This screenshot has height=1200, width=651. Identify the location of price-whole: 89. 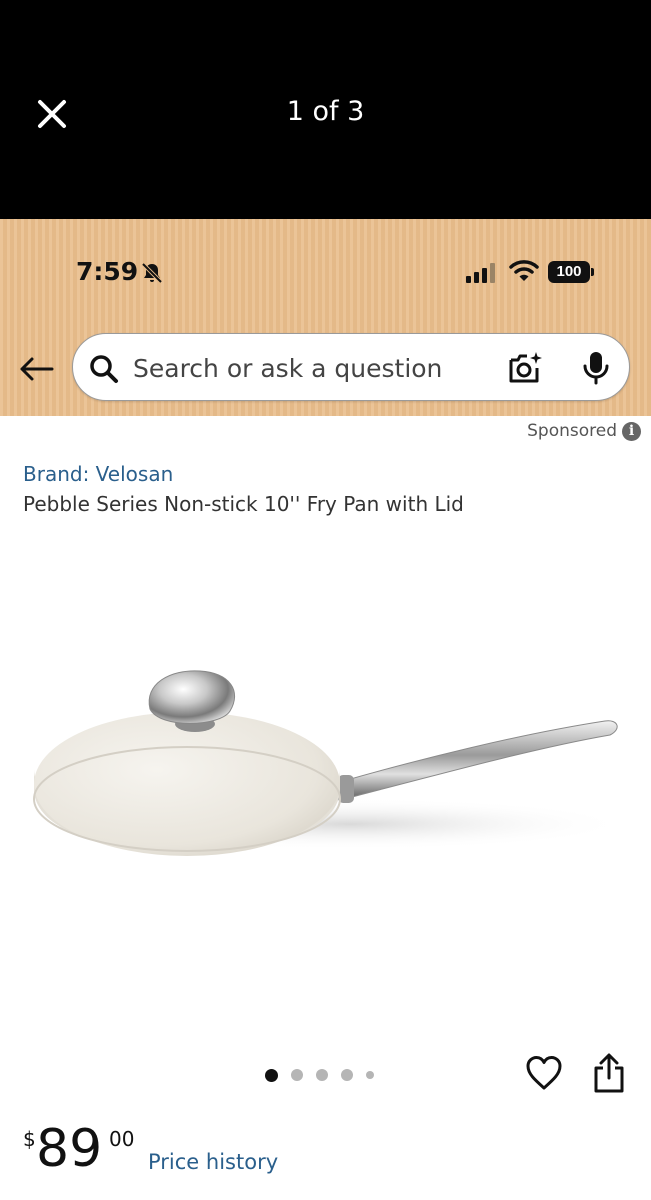
(69, 1149).